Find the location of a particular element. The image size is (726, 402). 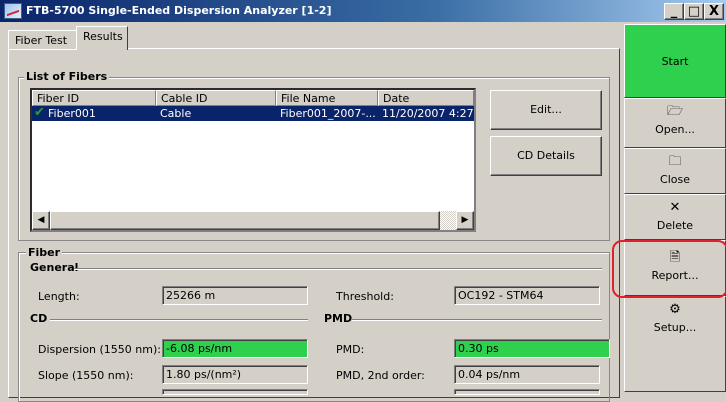

column-header-date: Date is located at coordinates (426, 98).